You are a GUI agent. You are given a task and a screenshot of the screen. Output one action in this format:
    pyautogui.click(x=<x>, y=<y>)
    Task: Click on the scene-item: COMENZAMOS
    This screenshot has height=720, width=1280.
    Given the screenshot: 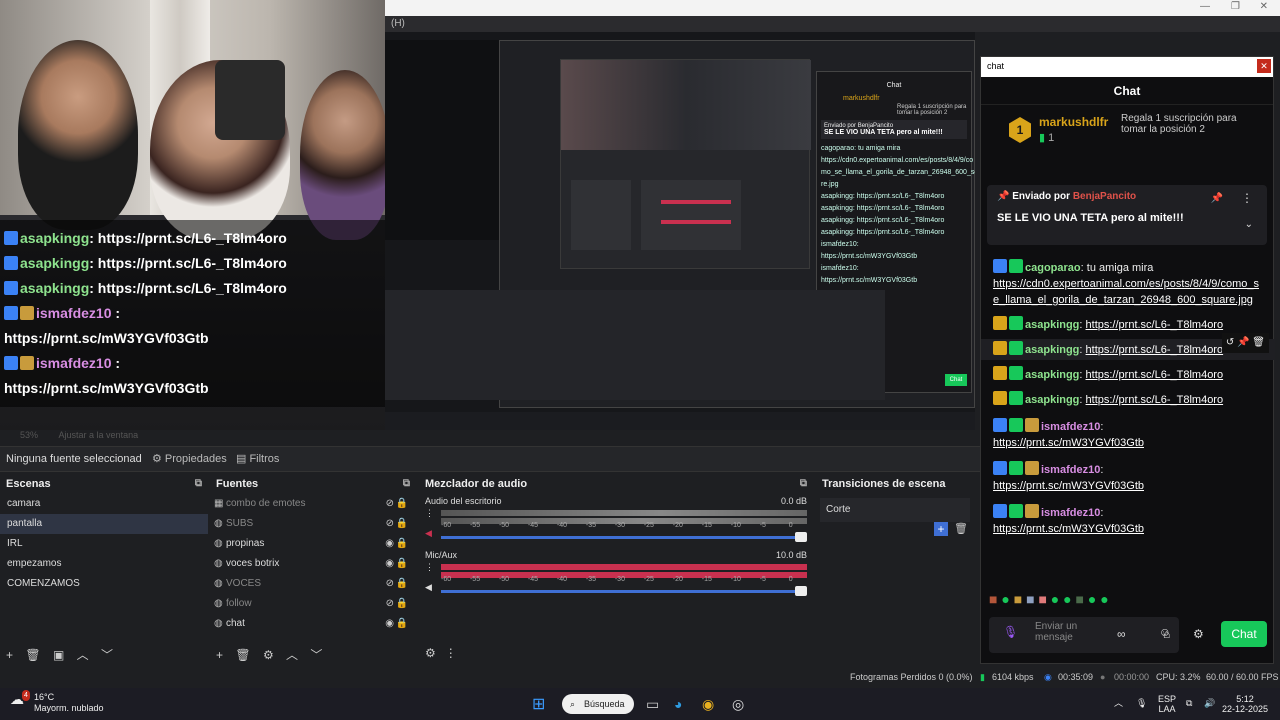 What is the action you would take?
    pyautogui.click(x=104, y=584)
    